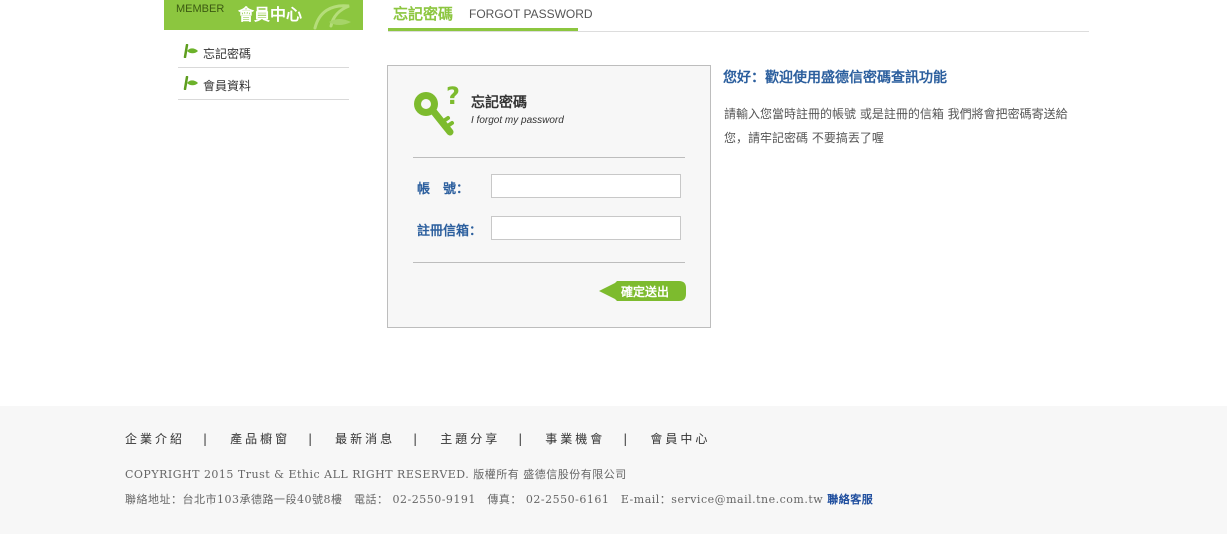 Image resolution: width=1227 pixels, height=534 pixels. I want to click on sidebar-item-label: 忘記密碼, so click(227, 54).